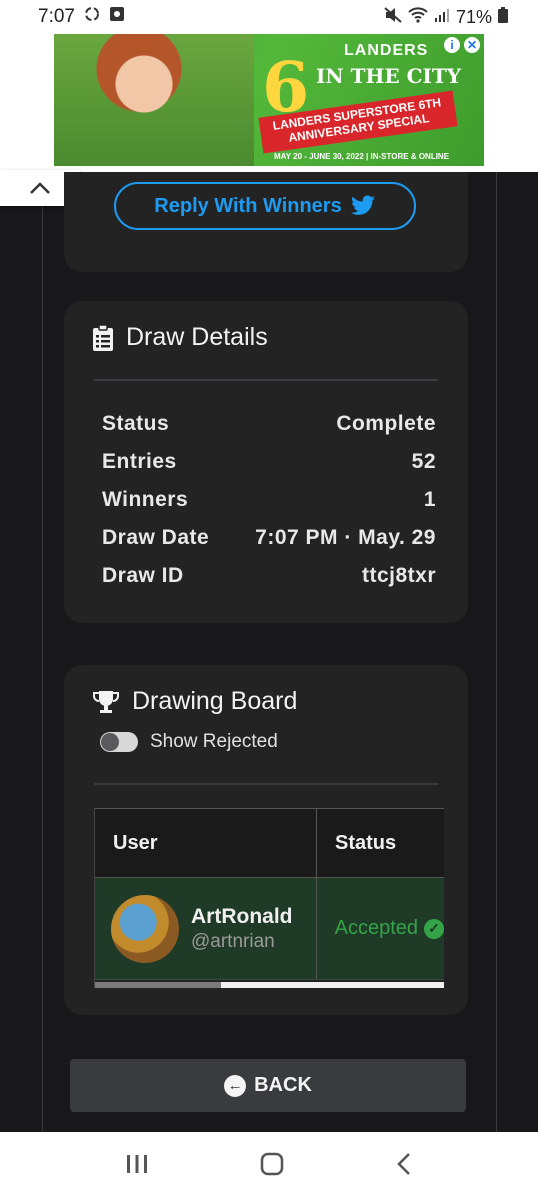 The width and height of the screenshot is (538, 1200). Describe the element at coordinates (269, 576) in the screenshot. I see `detail-row-draw-id: Draw ID ttcj8txr` at that location.